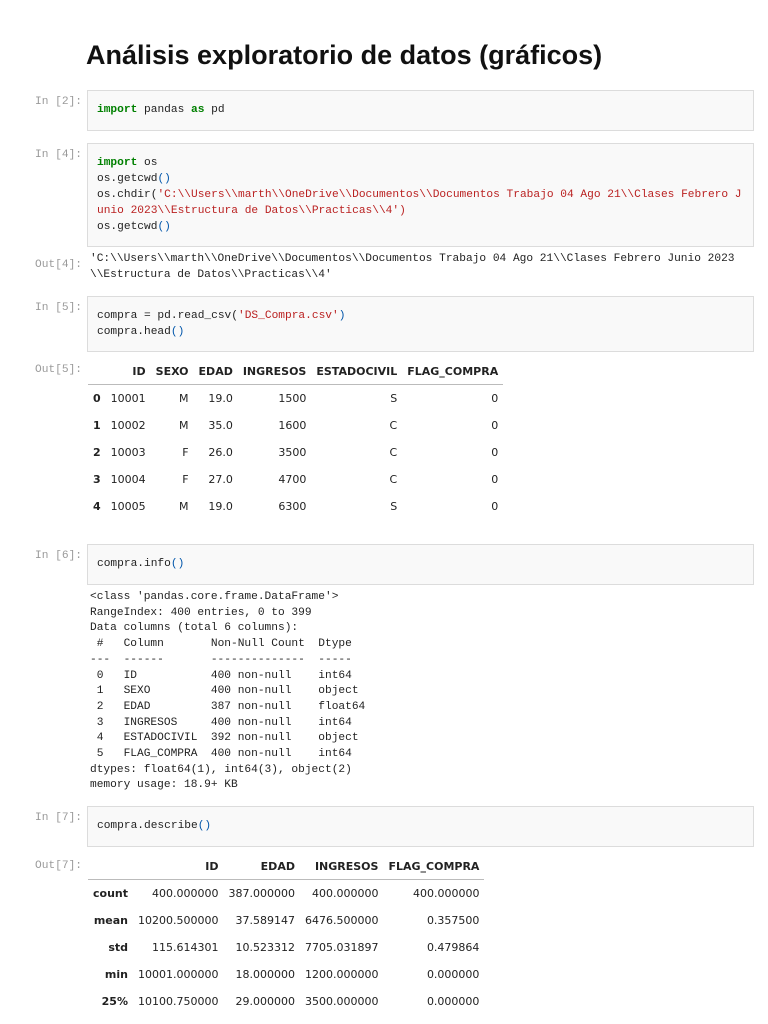 Image resolution: width=768 pixels, height=1024 pixels. Describe the element at coordinates (220, 479) in the screenshot. I see `table-cell: 27.0` at that location.